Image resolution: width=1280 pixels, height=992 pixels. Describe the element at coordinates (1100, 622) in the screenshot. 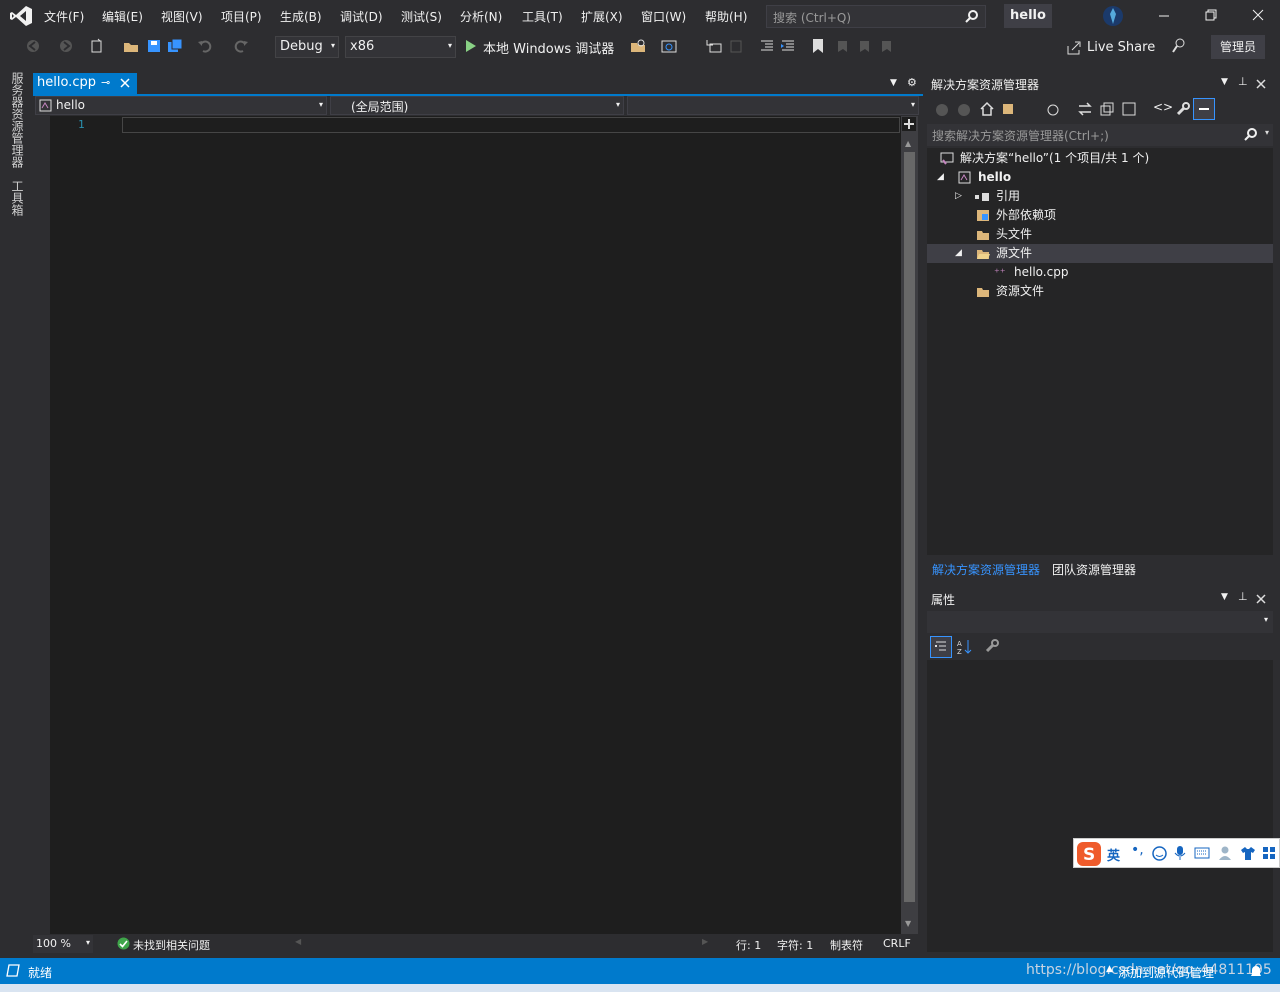

I see `properties-object-dropdown: ▾` at that location.